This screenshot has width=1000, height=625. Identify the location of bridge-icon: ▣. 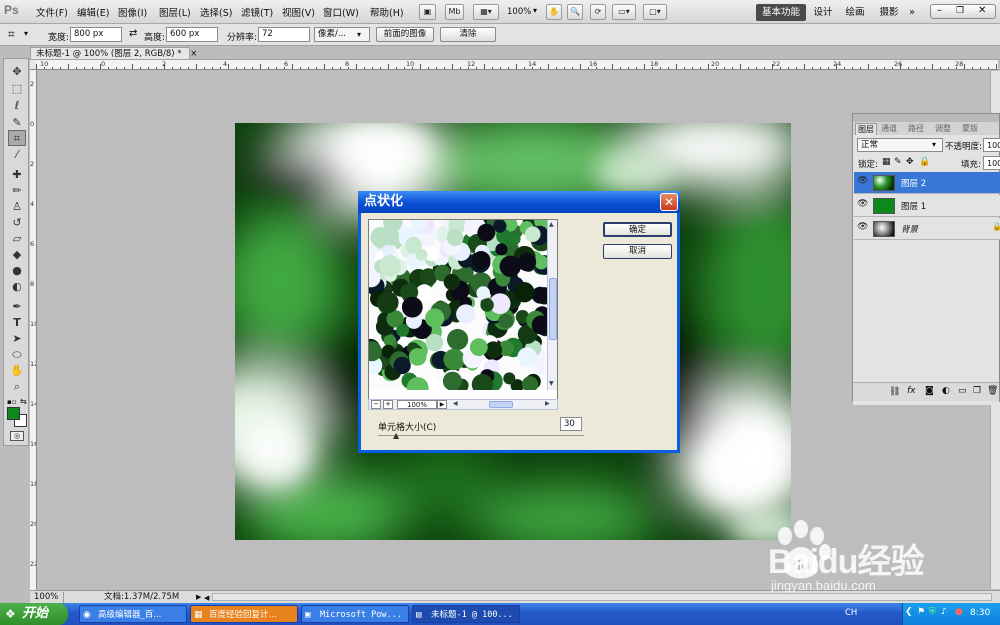
(427, 12).